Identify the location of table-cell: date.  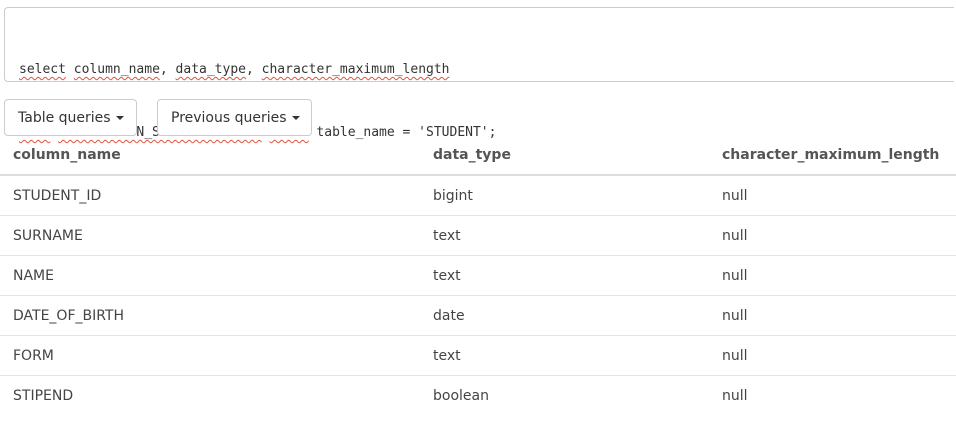
(564, 315).